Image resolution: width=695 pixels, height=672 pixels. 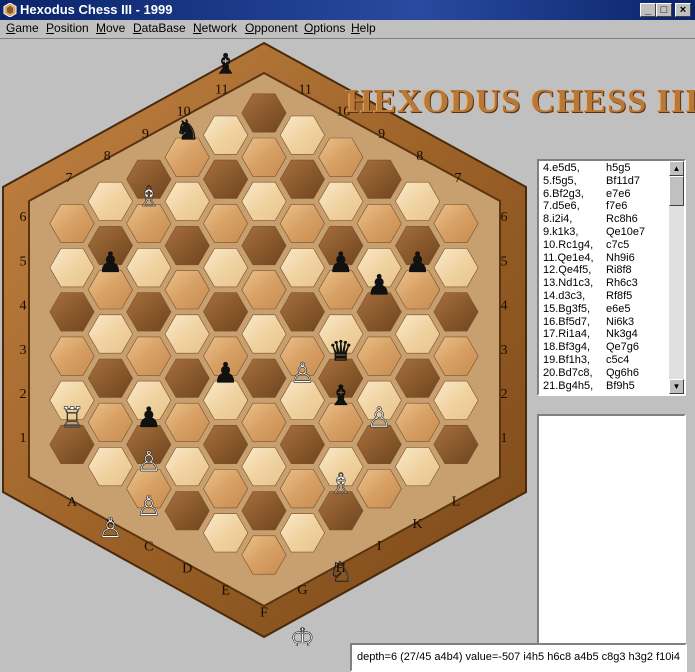 What do you see at coordinates (605, 245) in the screenshot?
I see `move-row: 10.Rc1g4, c7c5` at bounding box center [605, 245].